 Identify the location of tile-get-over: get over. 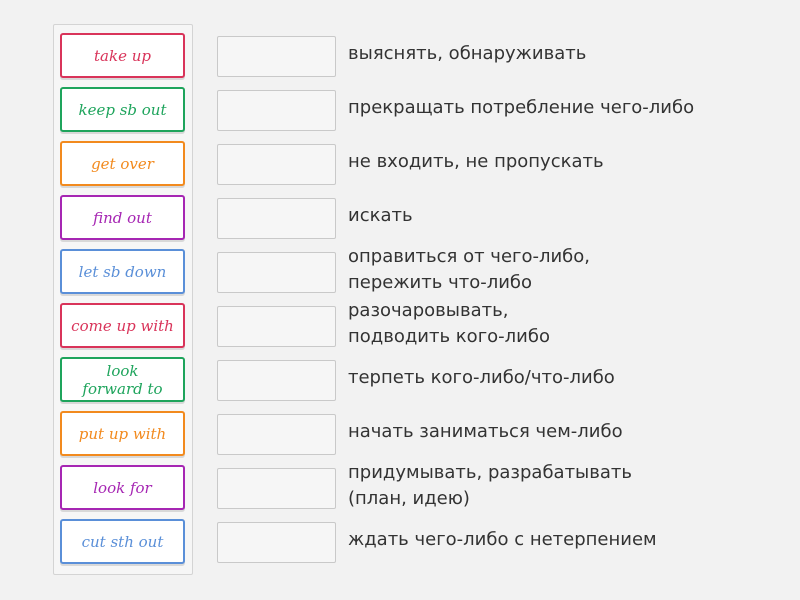
(122, 163).